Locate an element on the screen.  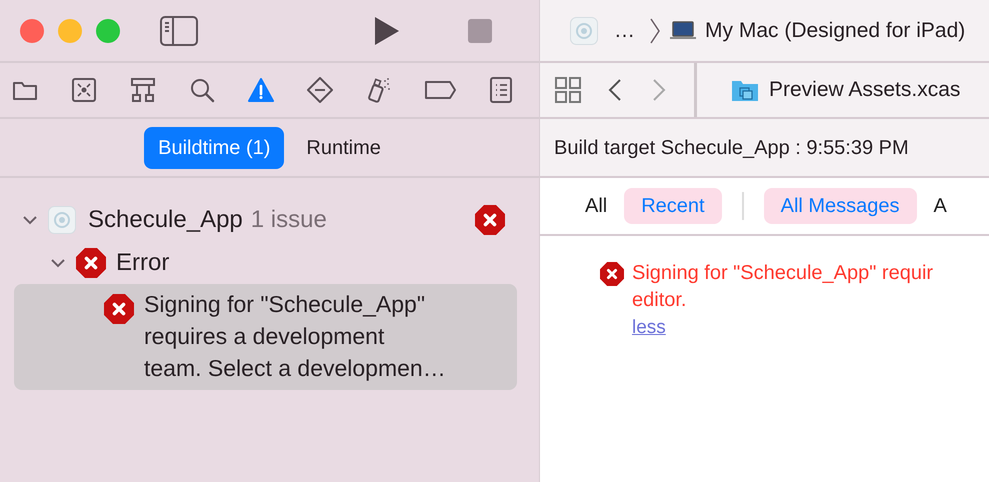
filter-tab: All is located at coordinates (596, 206).